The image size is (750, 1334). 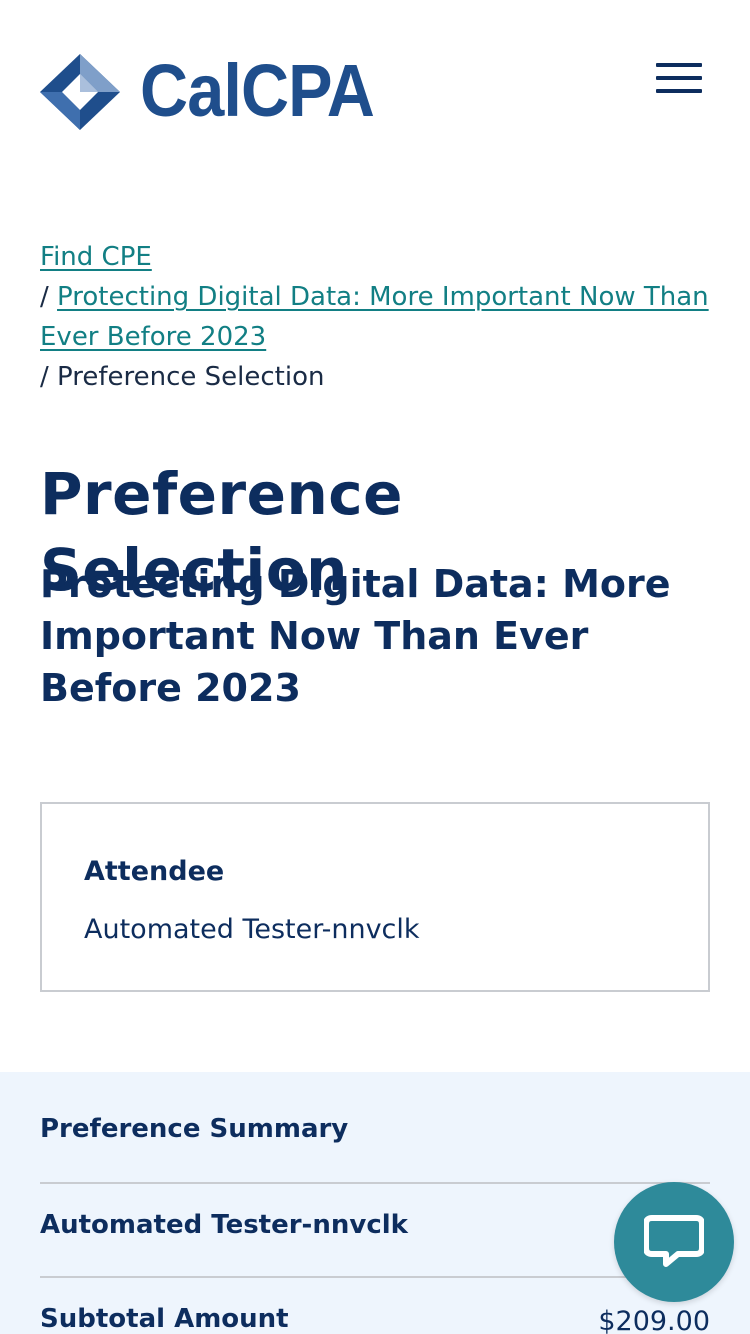 What do you see at coordinates (191, 377) in the screenshot?
I see `breadcrumb-current: Preference Selection` at bounding box center [191, 377].